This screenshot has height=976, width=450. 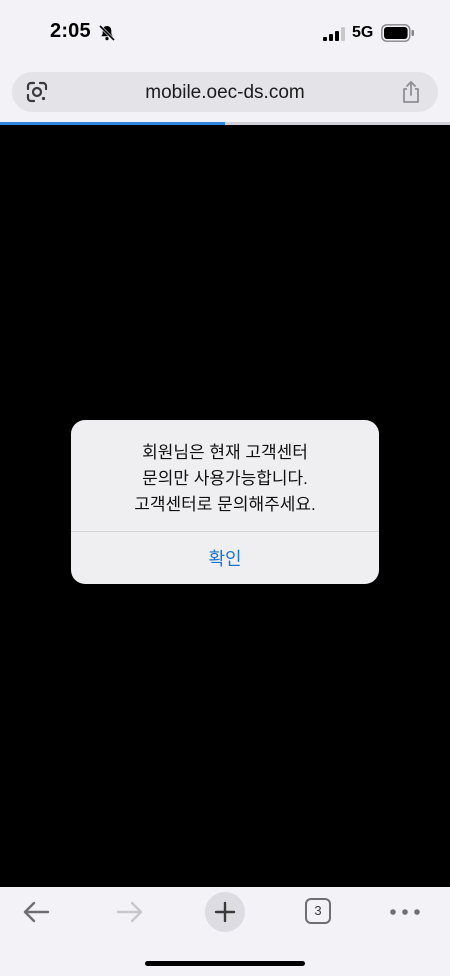 I want to click on status-time: 2:05, so click(x=70, y=31).